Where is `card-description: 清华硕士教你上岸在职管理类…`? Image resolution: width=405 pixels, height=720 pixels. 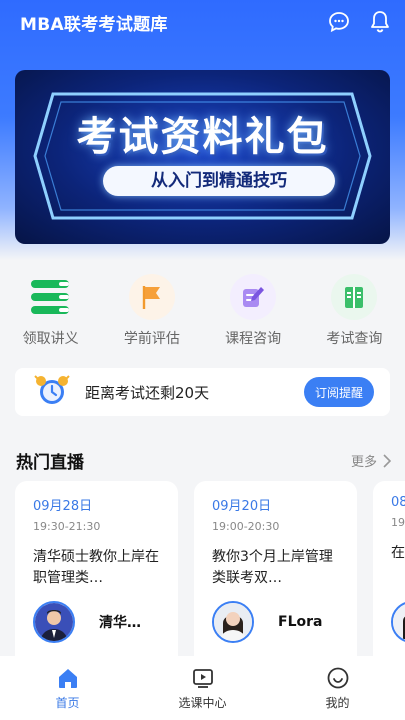 card-description: 清华硕士教你上岸在职管理类… is located at coordinates (96, 567).